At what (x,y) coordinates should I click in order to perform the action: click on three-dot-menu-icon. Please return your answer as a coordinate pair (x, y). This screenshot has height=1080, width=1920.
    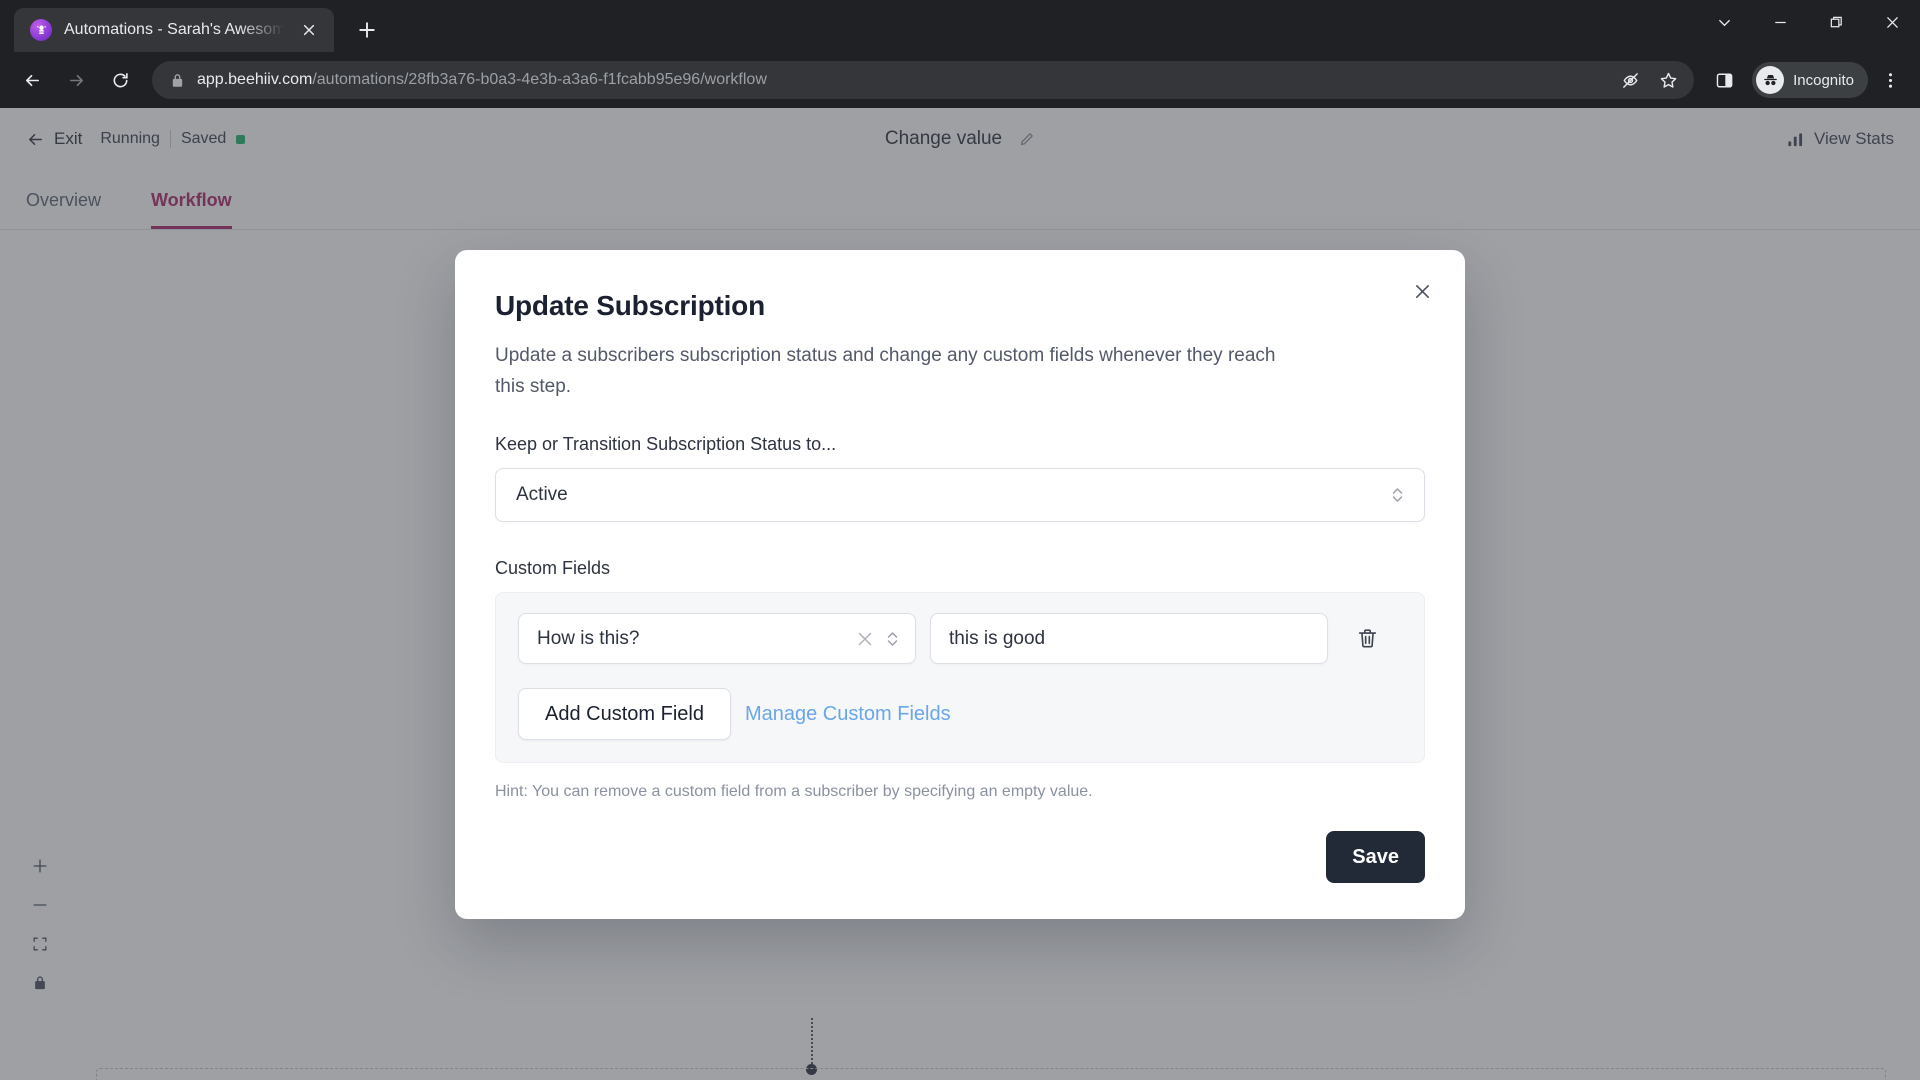
    Looking at the image, I should click on (1890, 80).